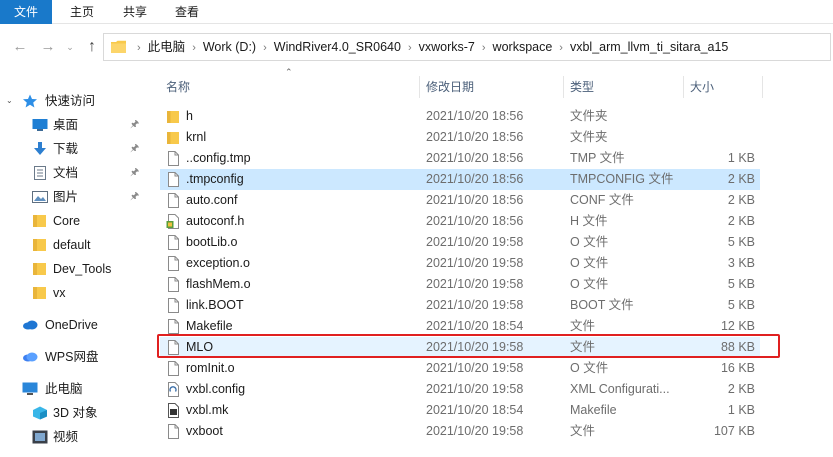  What do you see at coordinates (475, 410) in the screenshot?
I see `file-date: 2021/10/20 18:54` at bounding box center [475, 410].